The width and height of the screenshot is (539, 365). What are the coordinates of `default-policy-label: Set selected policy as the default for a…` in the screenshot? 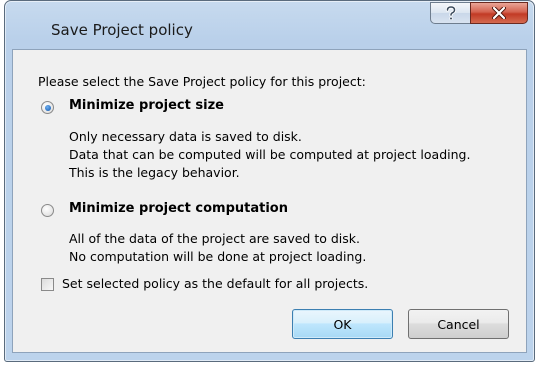 It's located at (215, 283).